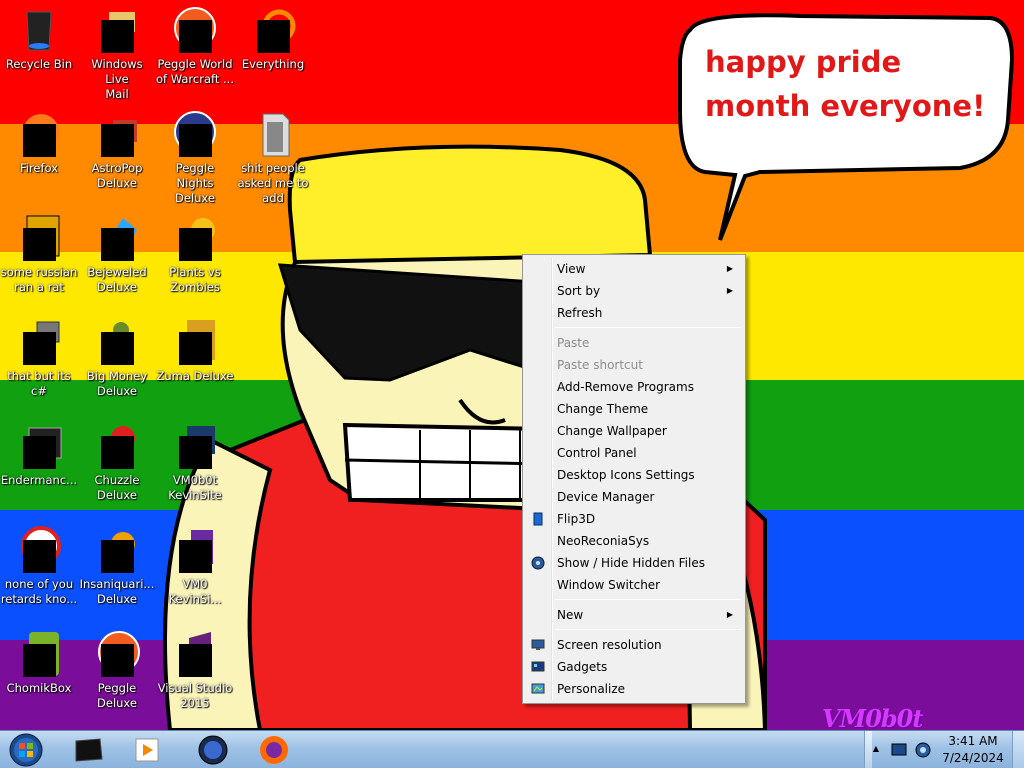 This screenshot has width=1024, height=768. What do you see at coordinates (117, 670) in the screenshot?
I see `desktop-icon-peggle-deluxe: Peggle Deluxe` at bounding box center [117, 670].